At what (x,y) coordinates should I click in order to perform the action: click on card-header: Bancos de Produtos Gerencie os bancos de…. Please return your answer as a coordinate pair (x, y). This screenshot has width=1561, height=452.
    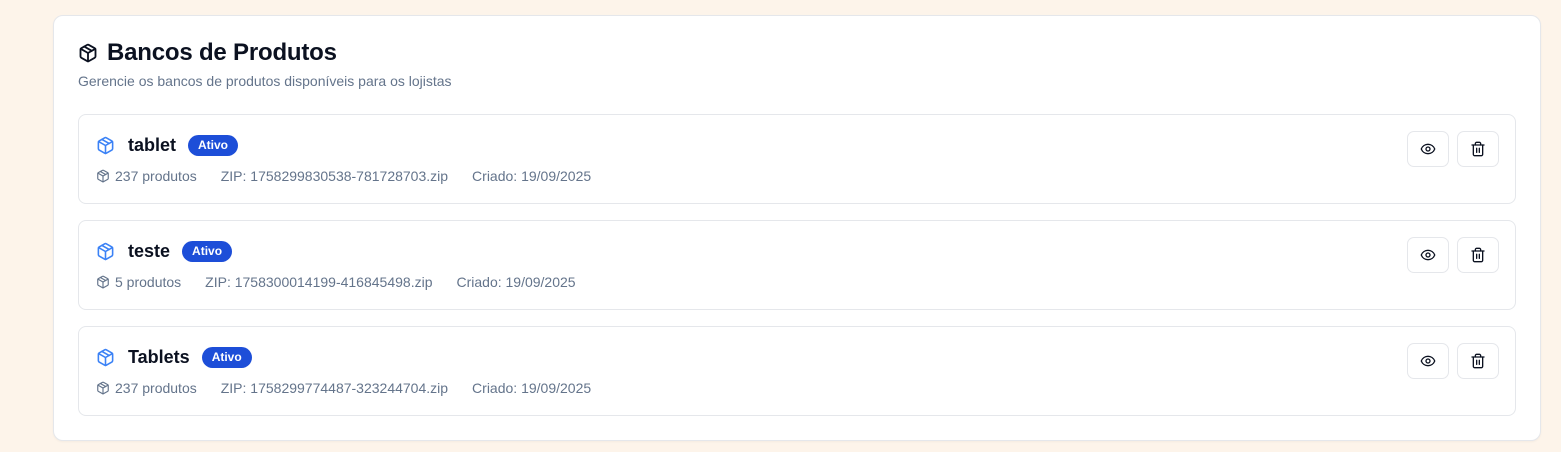
    Looking at the image, I should click on (265, 63).